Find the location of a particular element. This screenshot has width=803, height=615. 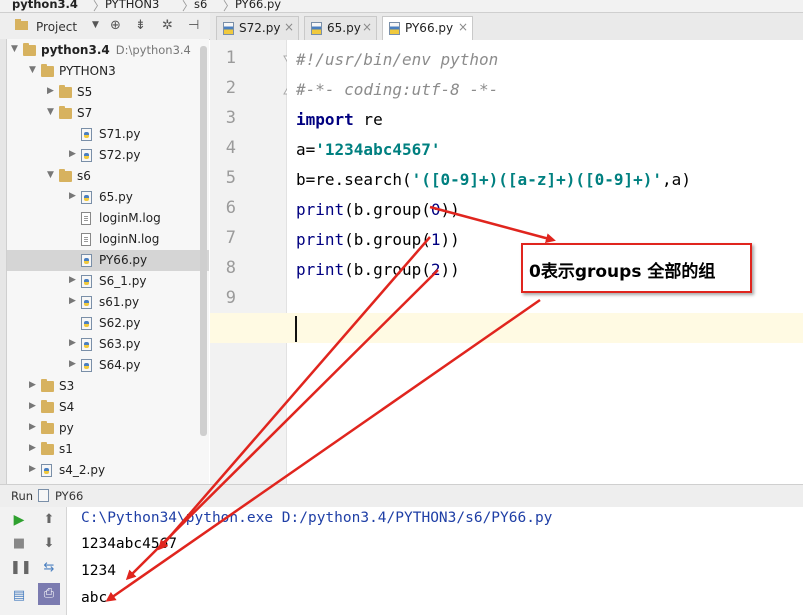

collapse-all-icon: ⇟ is located at coordinates (140, 25).